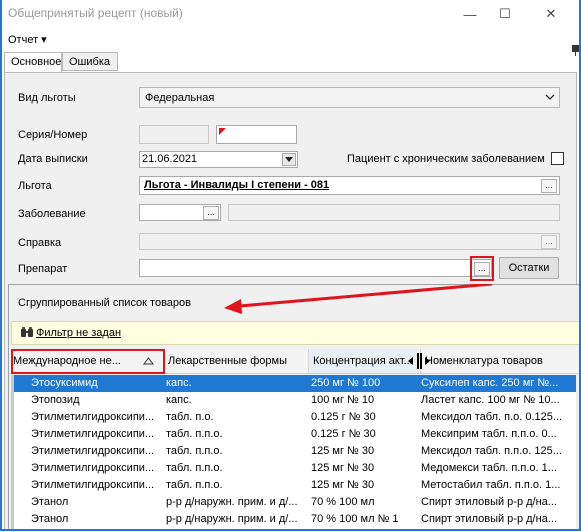 This screenshot has height=532, width=581. What do you see at coordinates (346, 383) in the screenshot?
I see `cell-concentration: 250 мг № 100` at bounding box center [346, 383].